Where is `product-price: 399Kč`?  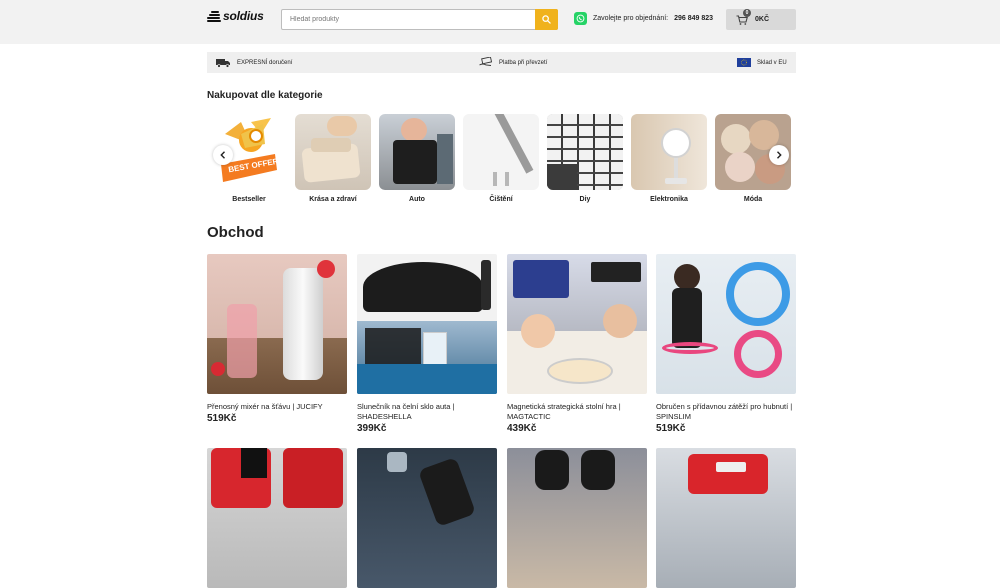 product-price: 399Kč is located at coordinates (372, 428).